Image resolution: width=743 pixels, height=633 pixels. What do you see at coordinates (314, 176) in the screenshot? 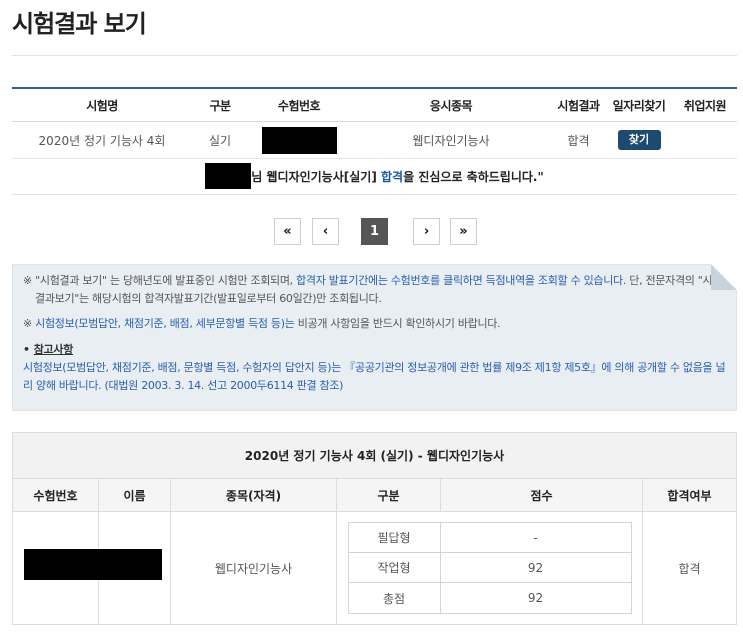
I see `congrats-name-suffix: 님 웹디자인기능사[실기]` at bounding box center [314, 176].